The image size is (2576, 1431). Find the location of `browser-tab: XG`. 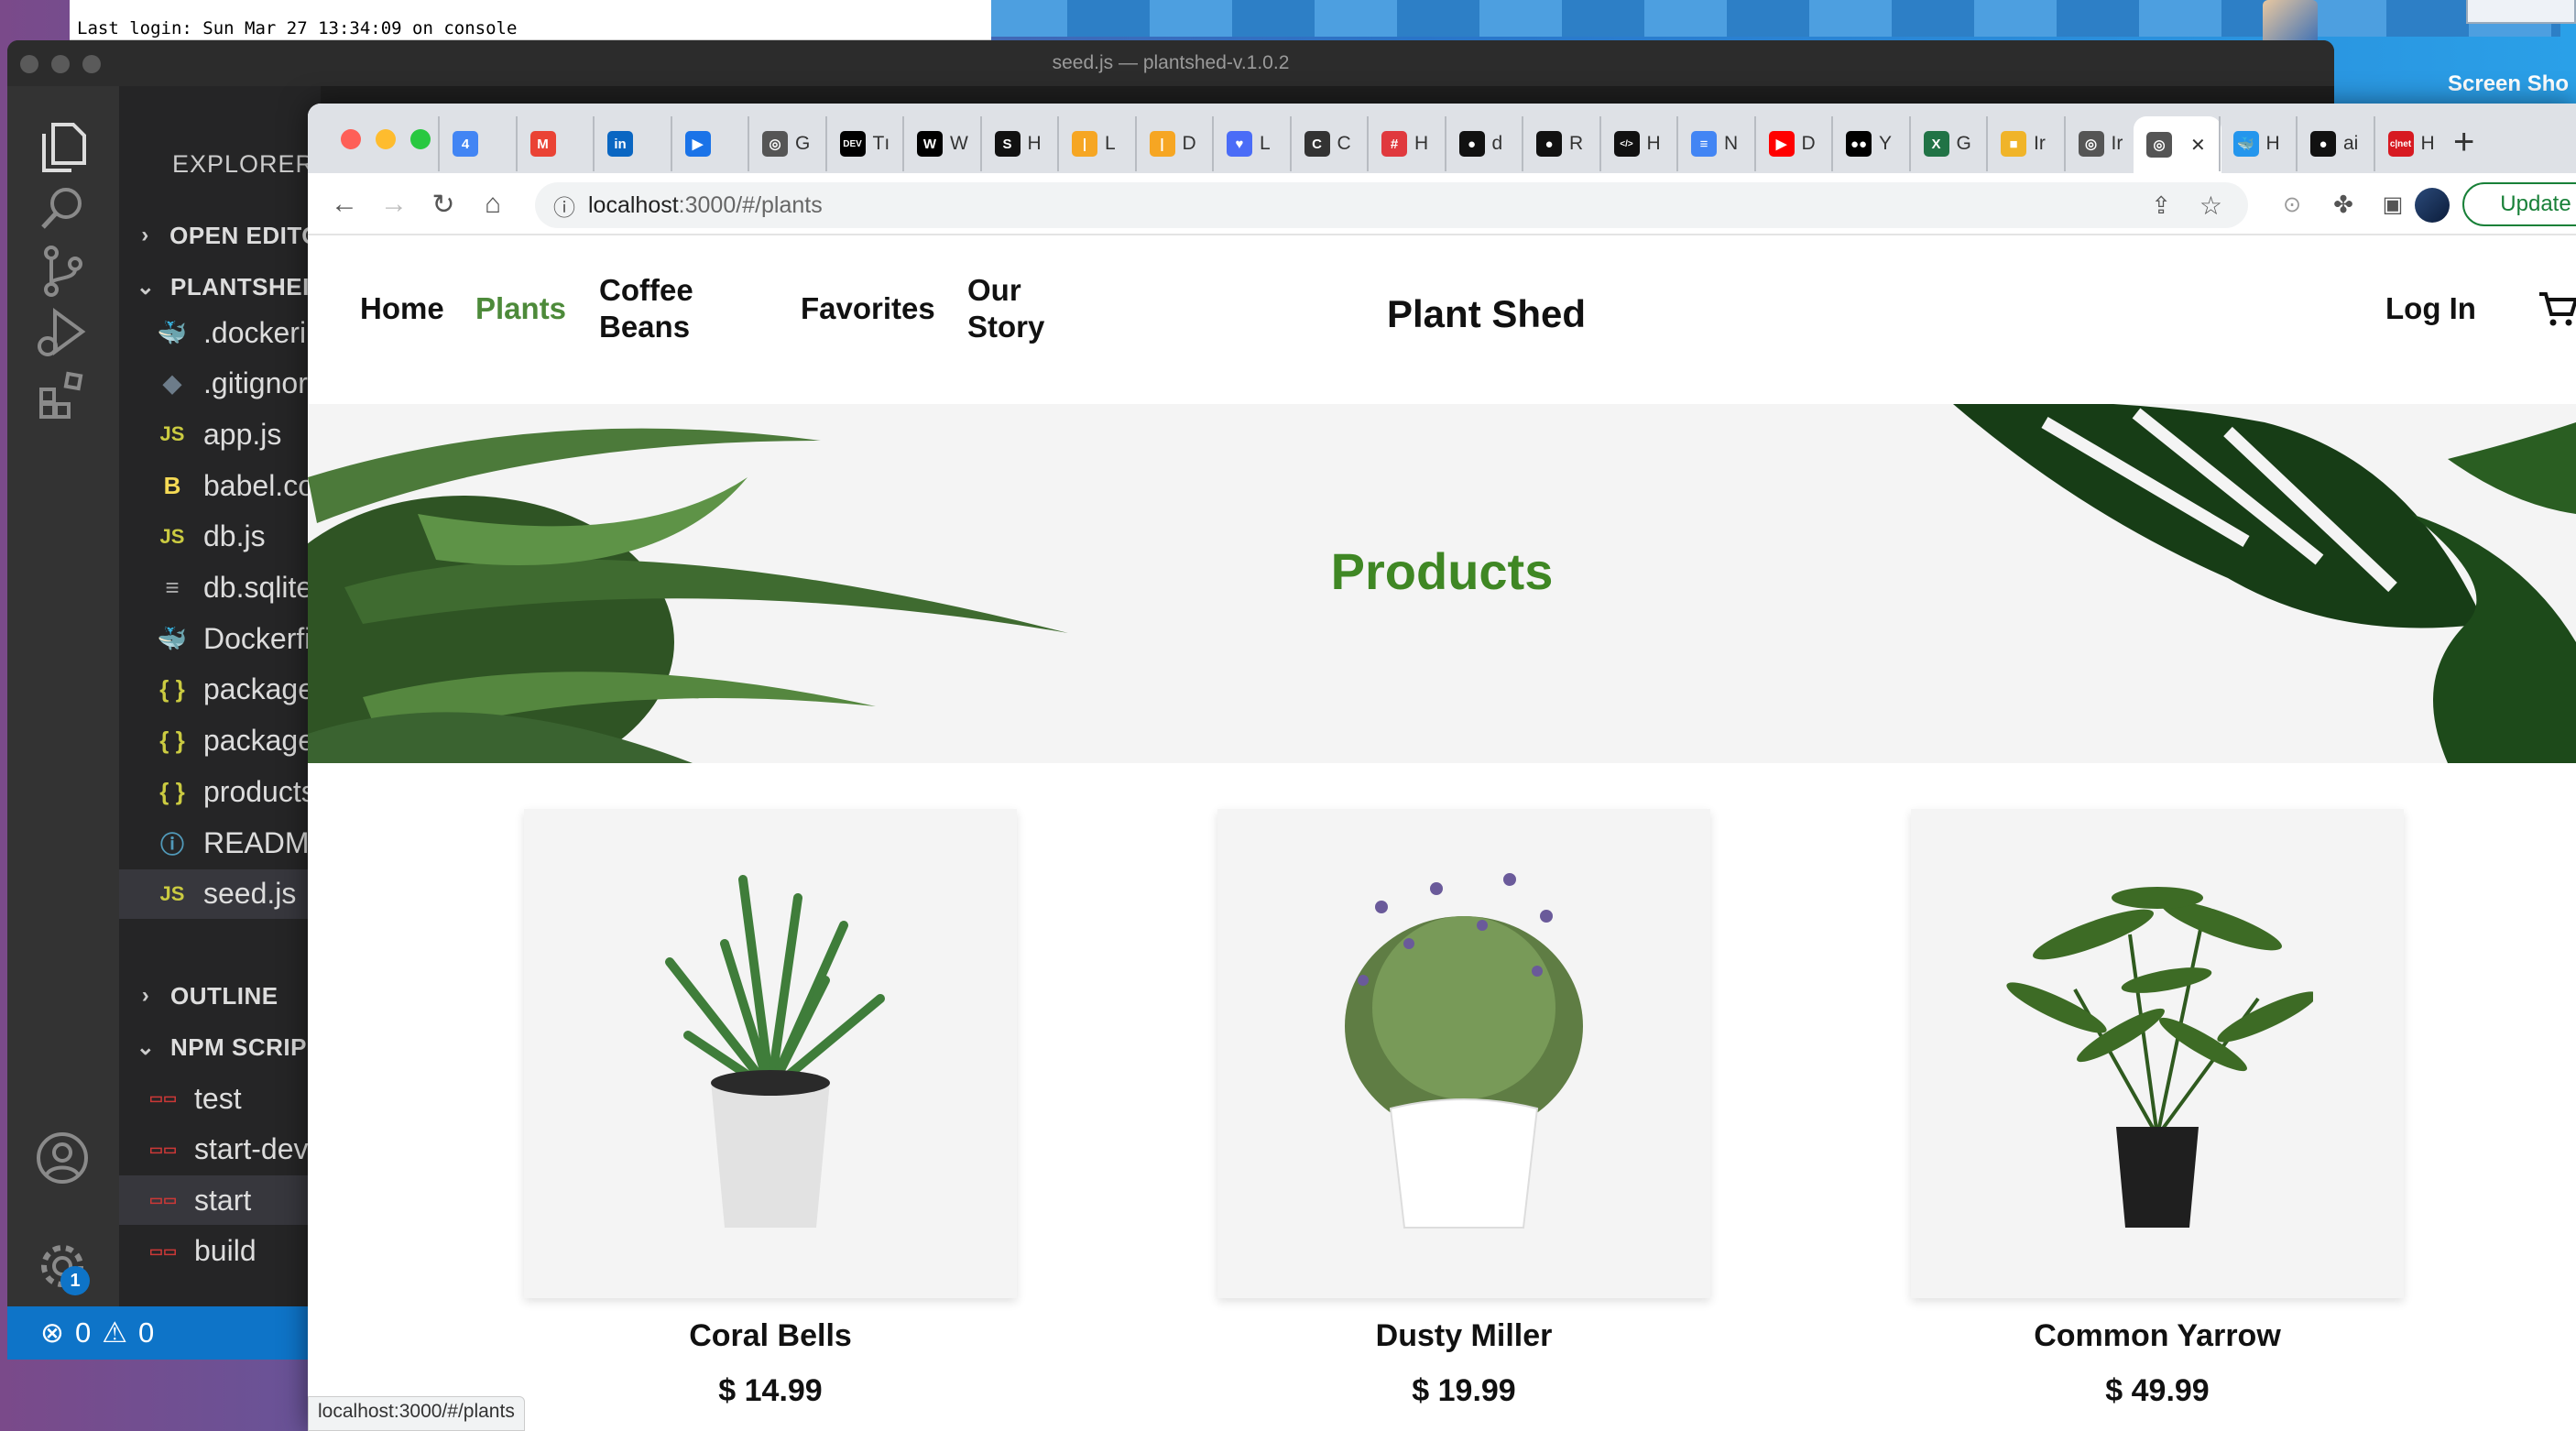

browser-tab: XG is located at coordinates (1948, 143).